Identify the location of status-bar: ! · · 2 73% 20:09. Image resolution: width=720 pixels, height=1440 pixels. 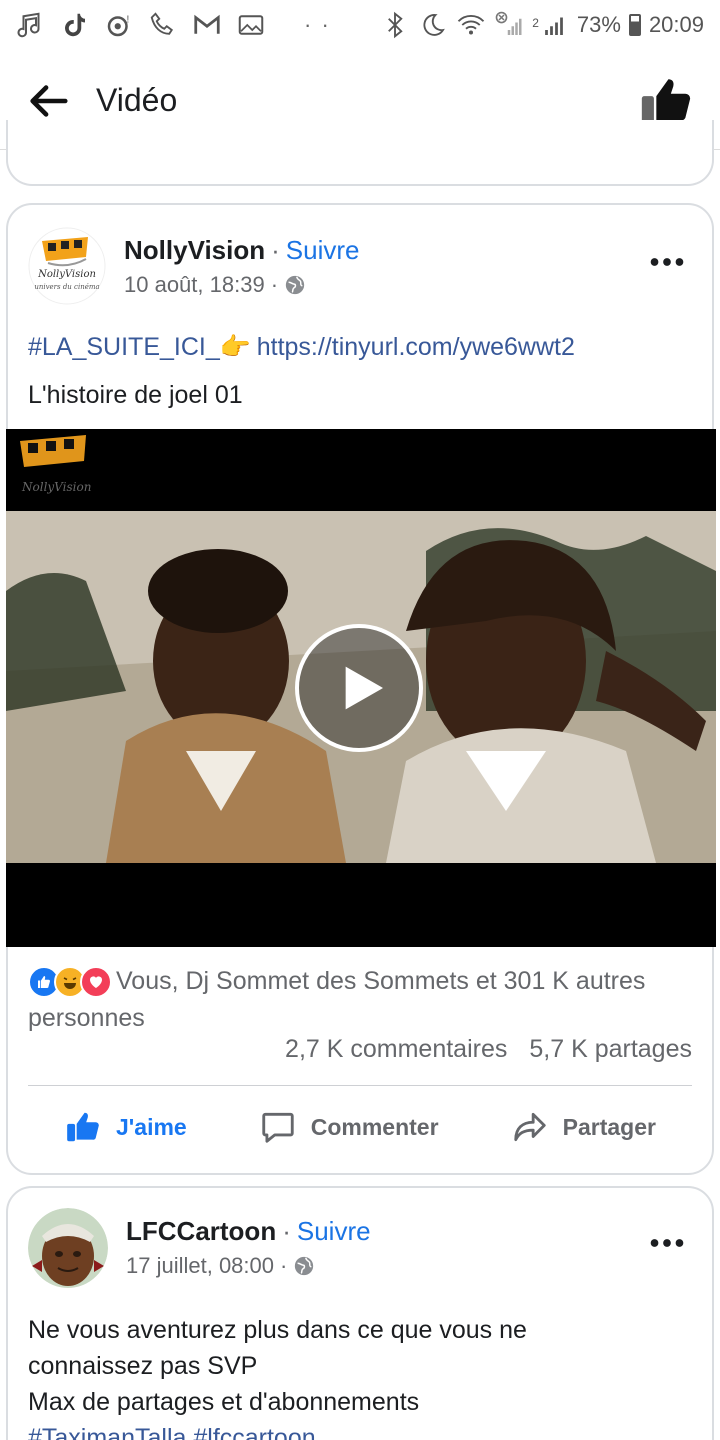
(360, 25).